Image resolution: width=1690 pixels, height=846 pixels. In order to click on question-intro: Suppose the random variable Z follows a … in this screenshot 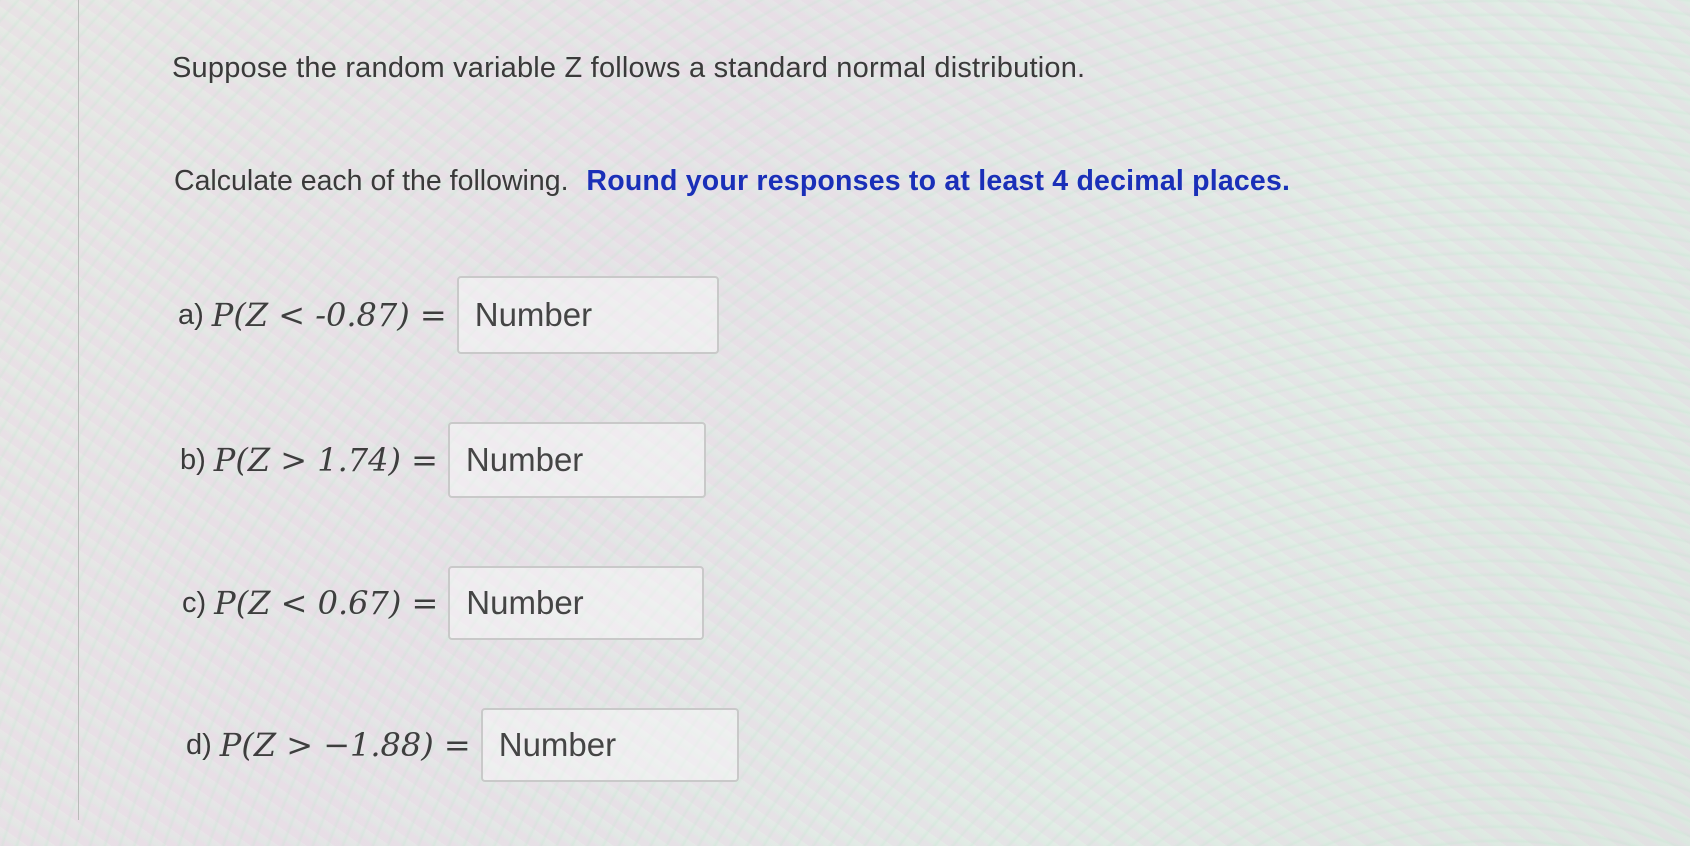, I will do `click(629, 68)`.